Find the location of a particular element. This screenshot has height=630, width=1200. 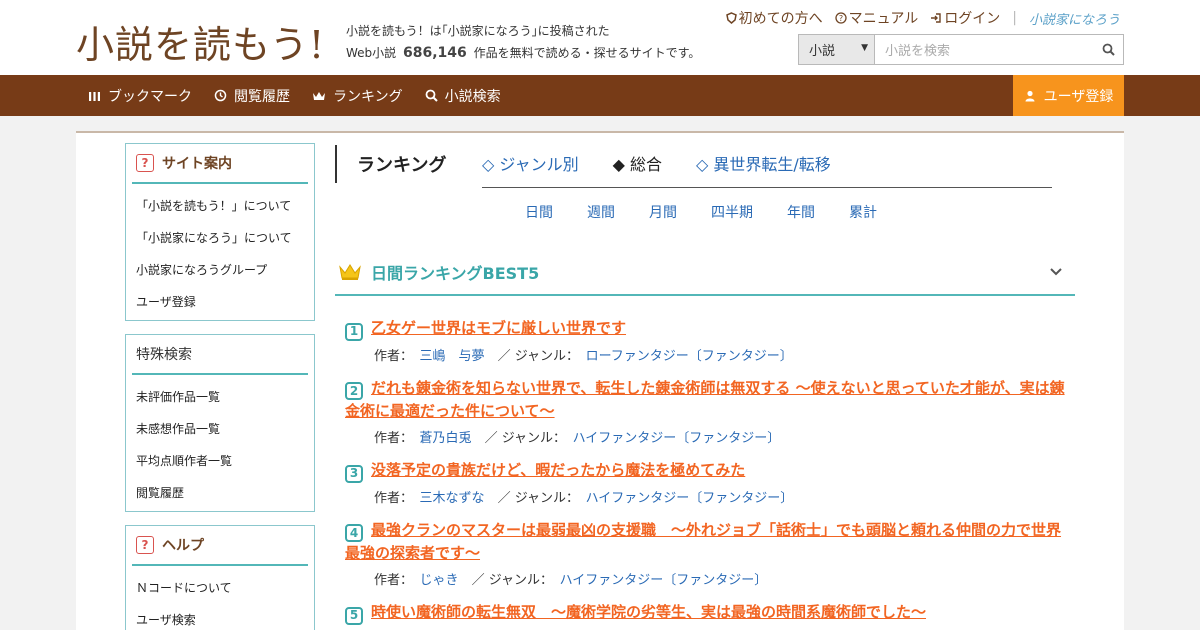

special-search-box: 特殊検索 未評価作品一覧 未感想作品一覧 平均点順作者一覧 閲覧履歴 is located at coordinates (220, 423).